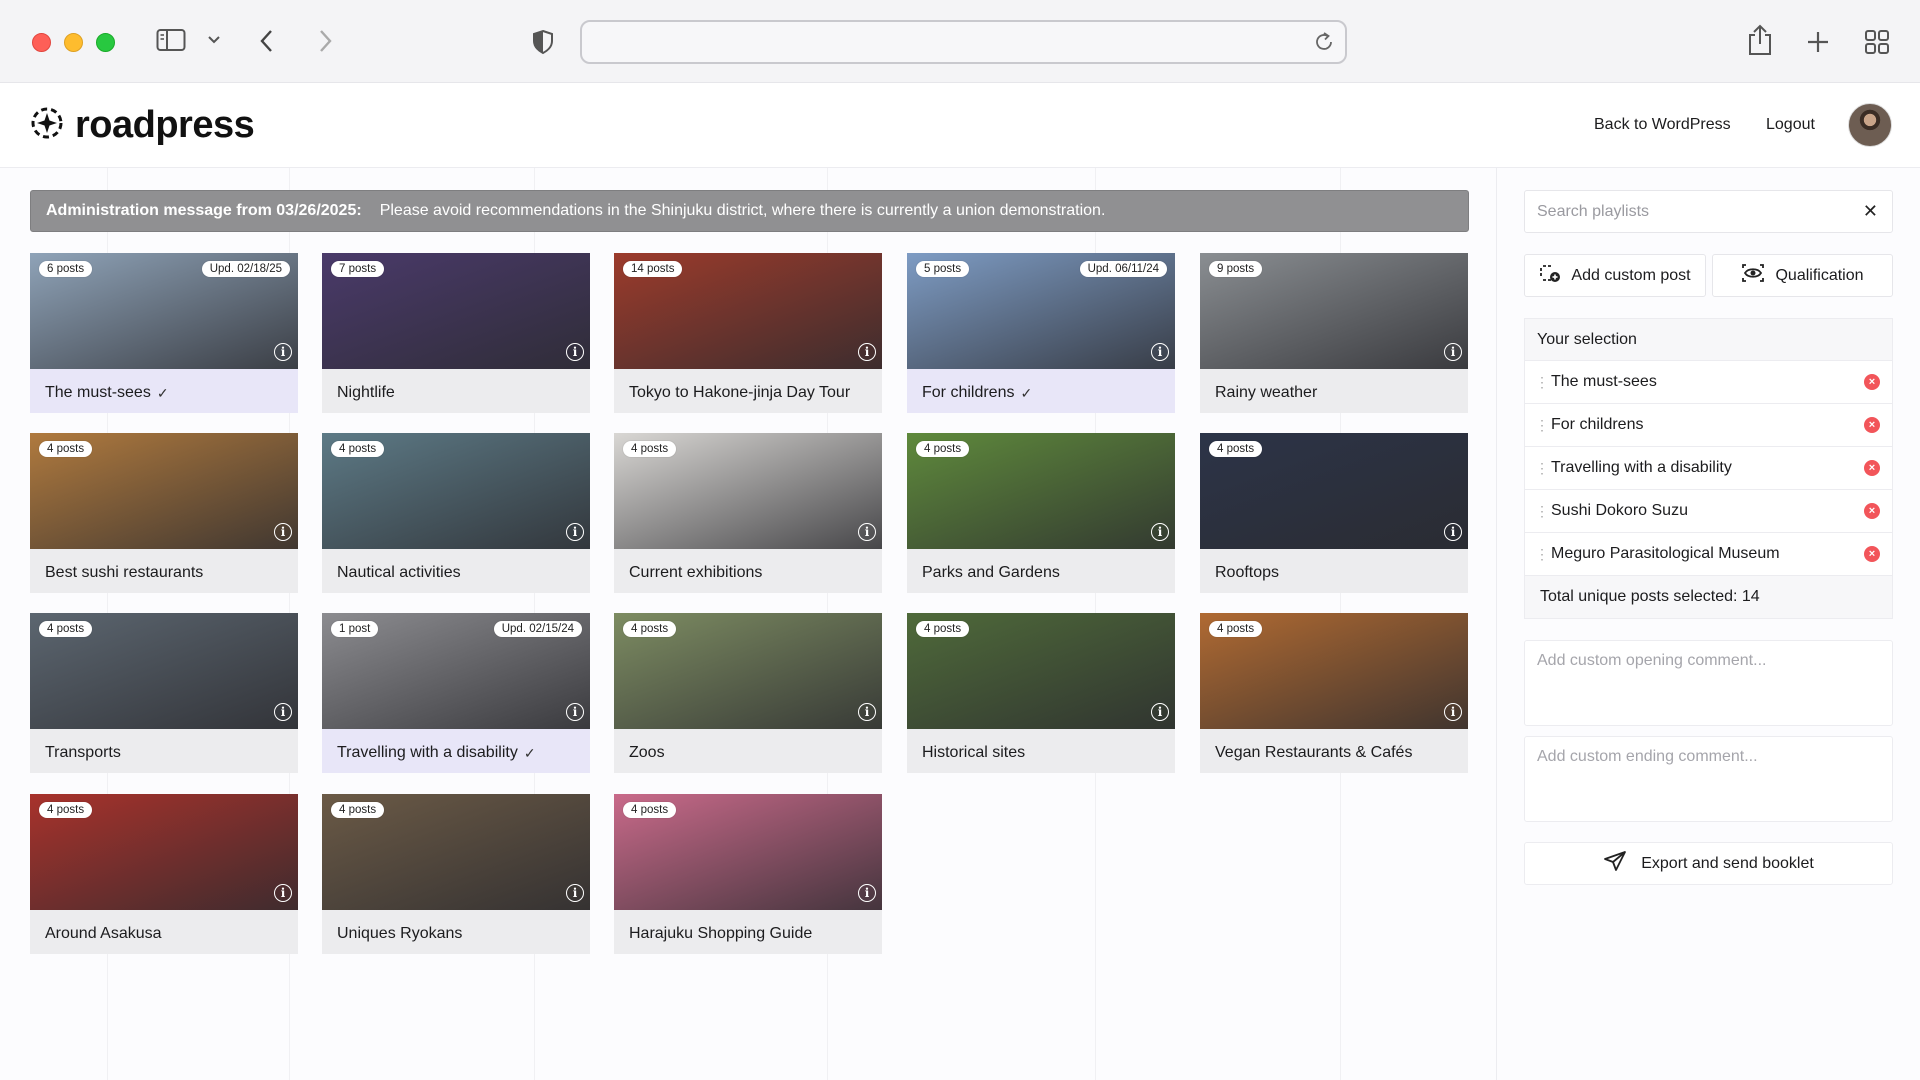  I want to click on playlist-card-current-exhibitions: 4 posts i Current exhibitions, so click(748, 513).